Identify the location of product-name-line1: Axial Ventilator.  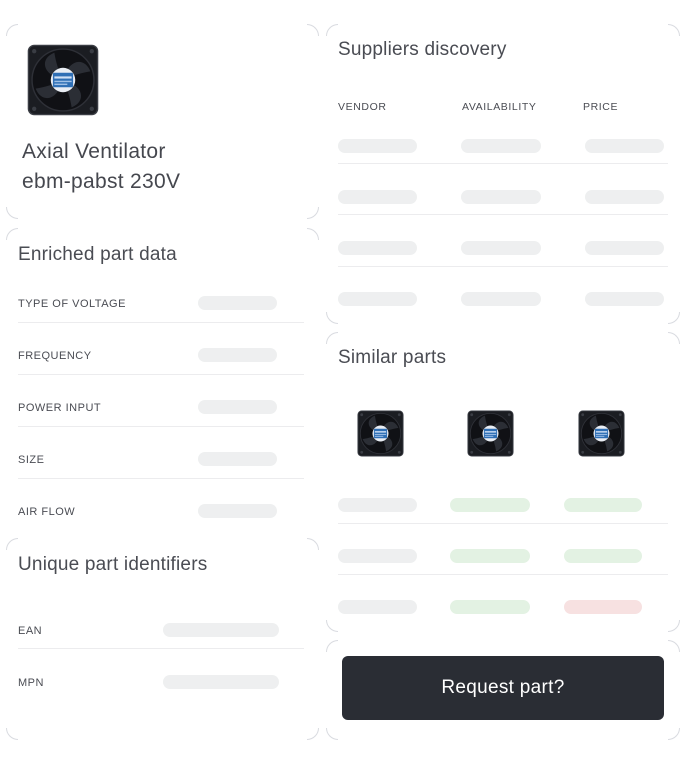
(94, 151).